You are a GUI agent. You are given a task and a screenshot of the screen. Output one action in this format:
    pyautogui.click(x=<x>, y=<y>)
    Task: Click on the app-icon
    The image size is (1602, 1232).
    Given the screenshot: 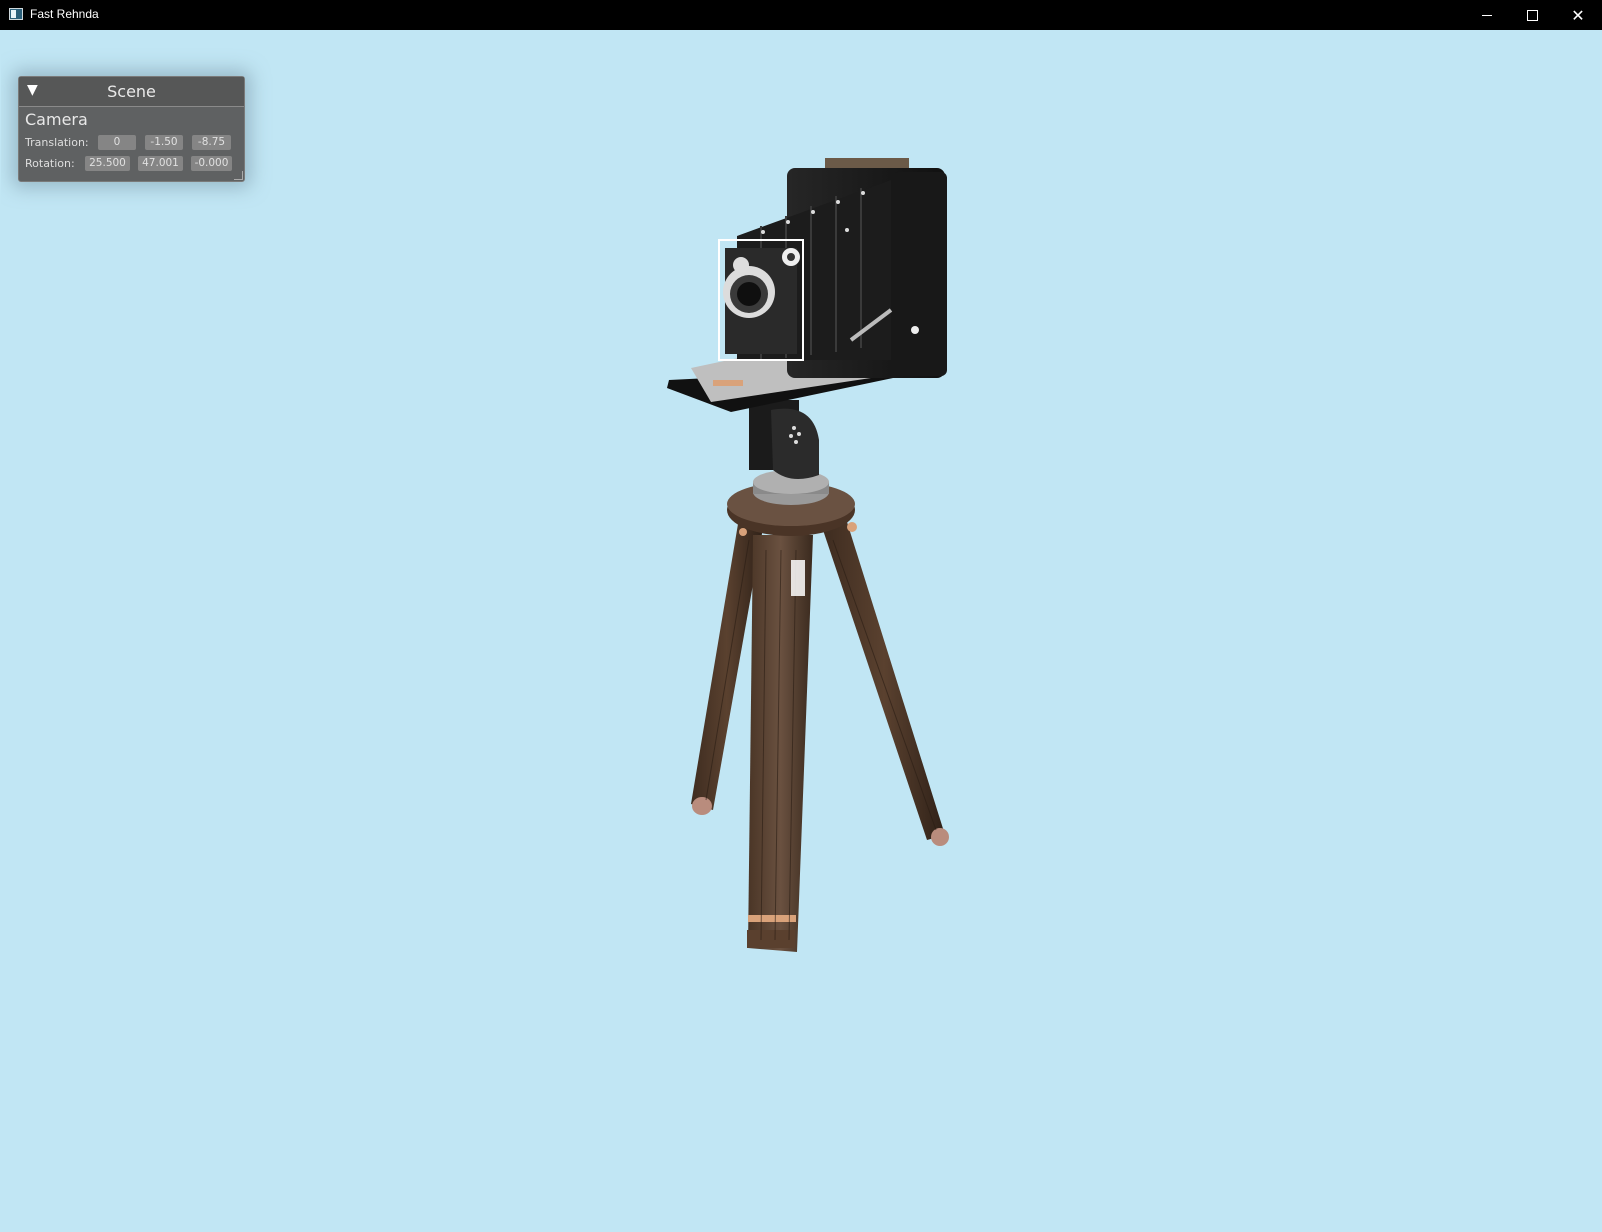 What is the action you would take?
    pyautogui.click(x=16, y=14)
    